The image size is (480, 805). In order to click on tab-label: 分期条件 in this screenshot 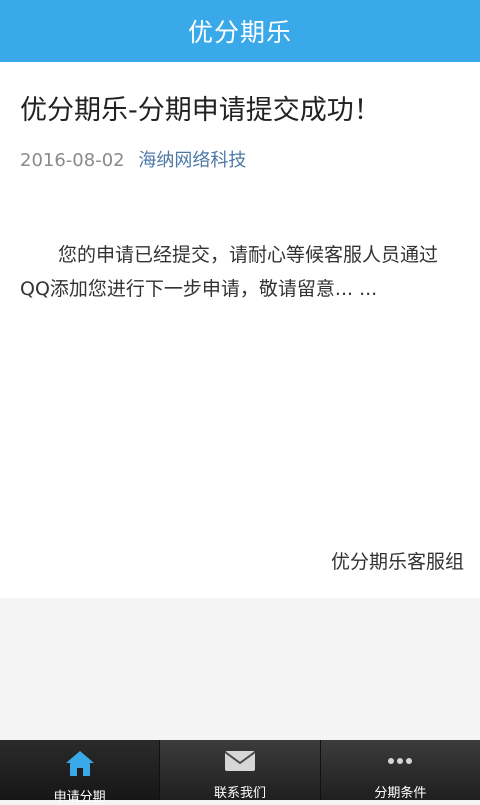, I will do `click(400, 793)`.